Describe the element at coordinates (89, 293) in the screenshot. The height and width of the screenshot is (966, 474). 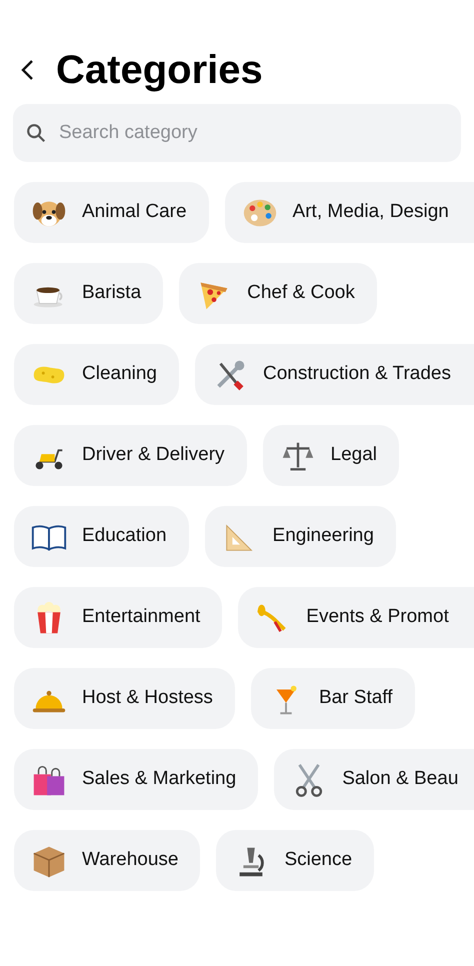
I see `category-chip: Barista` at that location.